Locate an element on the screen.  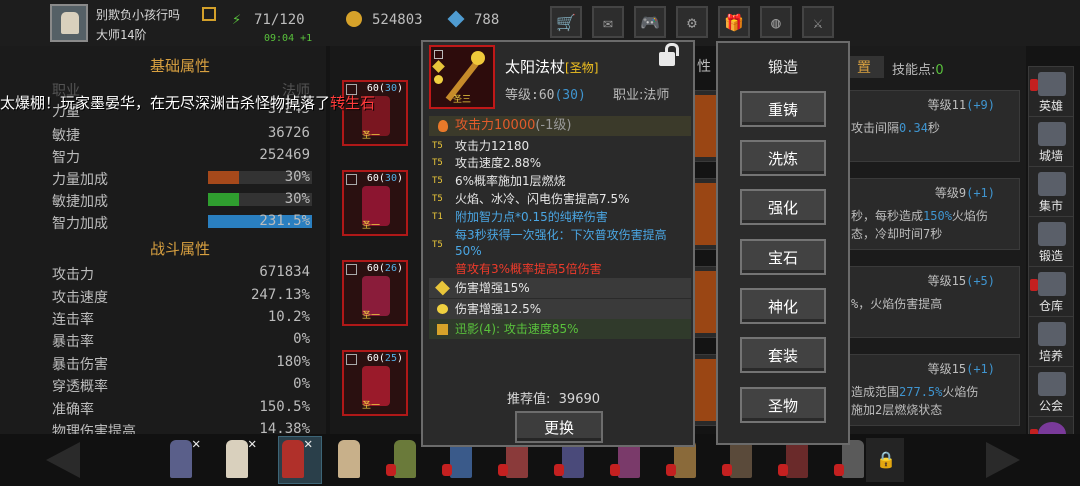
sidebar-item-cultivate: 培养 is located at coordinates (1051, 342).